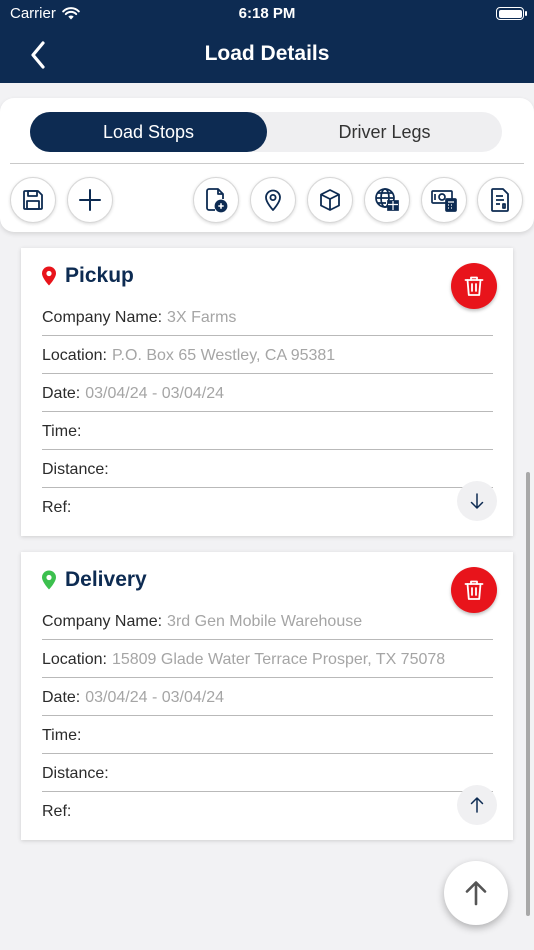 Image resolution: width=534 pixels, height=950 pixels. Describe the element at coordinates (202, 317) in the screenshot. I see `field-value: 3X Farms` at that location.